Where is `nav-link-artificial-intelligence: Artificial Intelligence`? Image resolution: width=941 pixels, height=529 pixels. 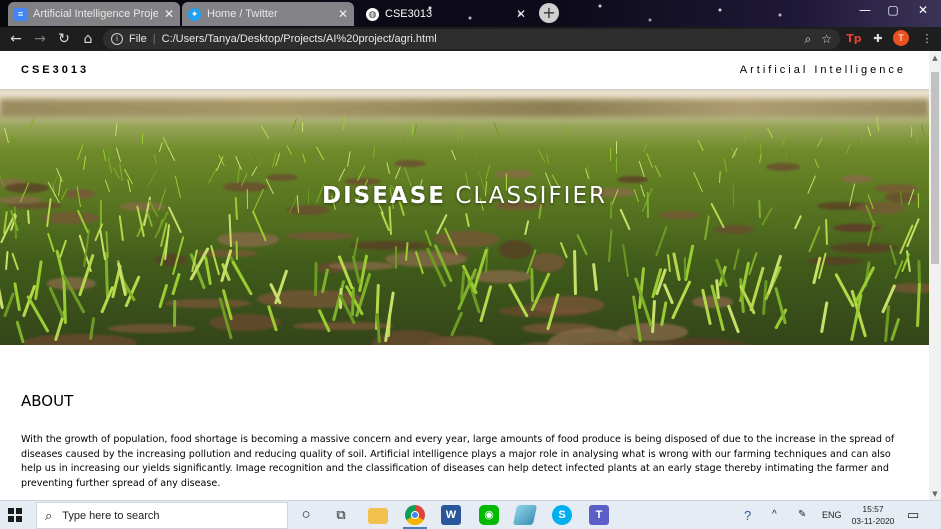 nav-link-artificial-intelligence: Artificial Intelligence is located at coordinates (823, 70).